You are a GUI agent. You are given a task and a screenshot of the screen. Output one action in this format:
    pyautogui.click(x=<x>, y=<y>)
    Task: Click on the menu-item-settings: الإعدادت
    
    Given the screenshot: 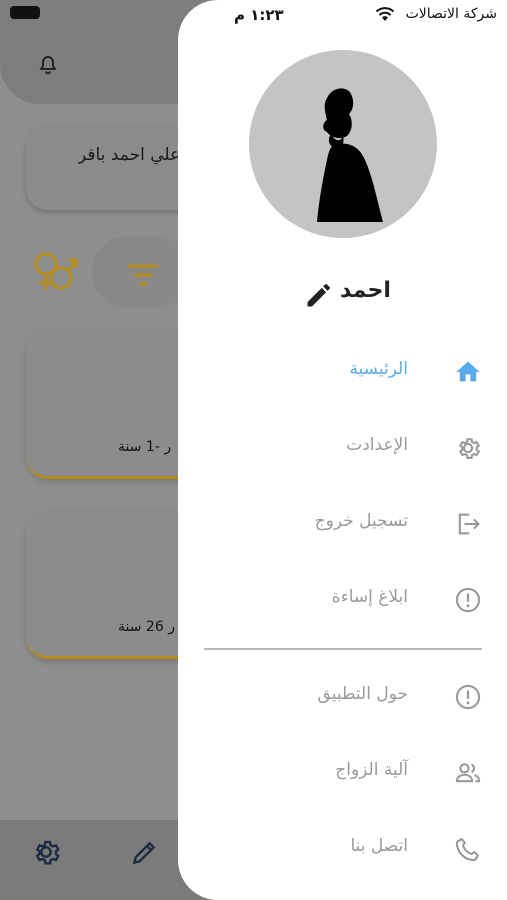 What is the action you would take?
    pyautogui.click(x=395, y=448)
    